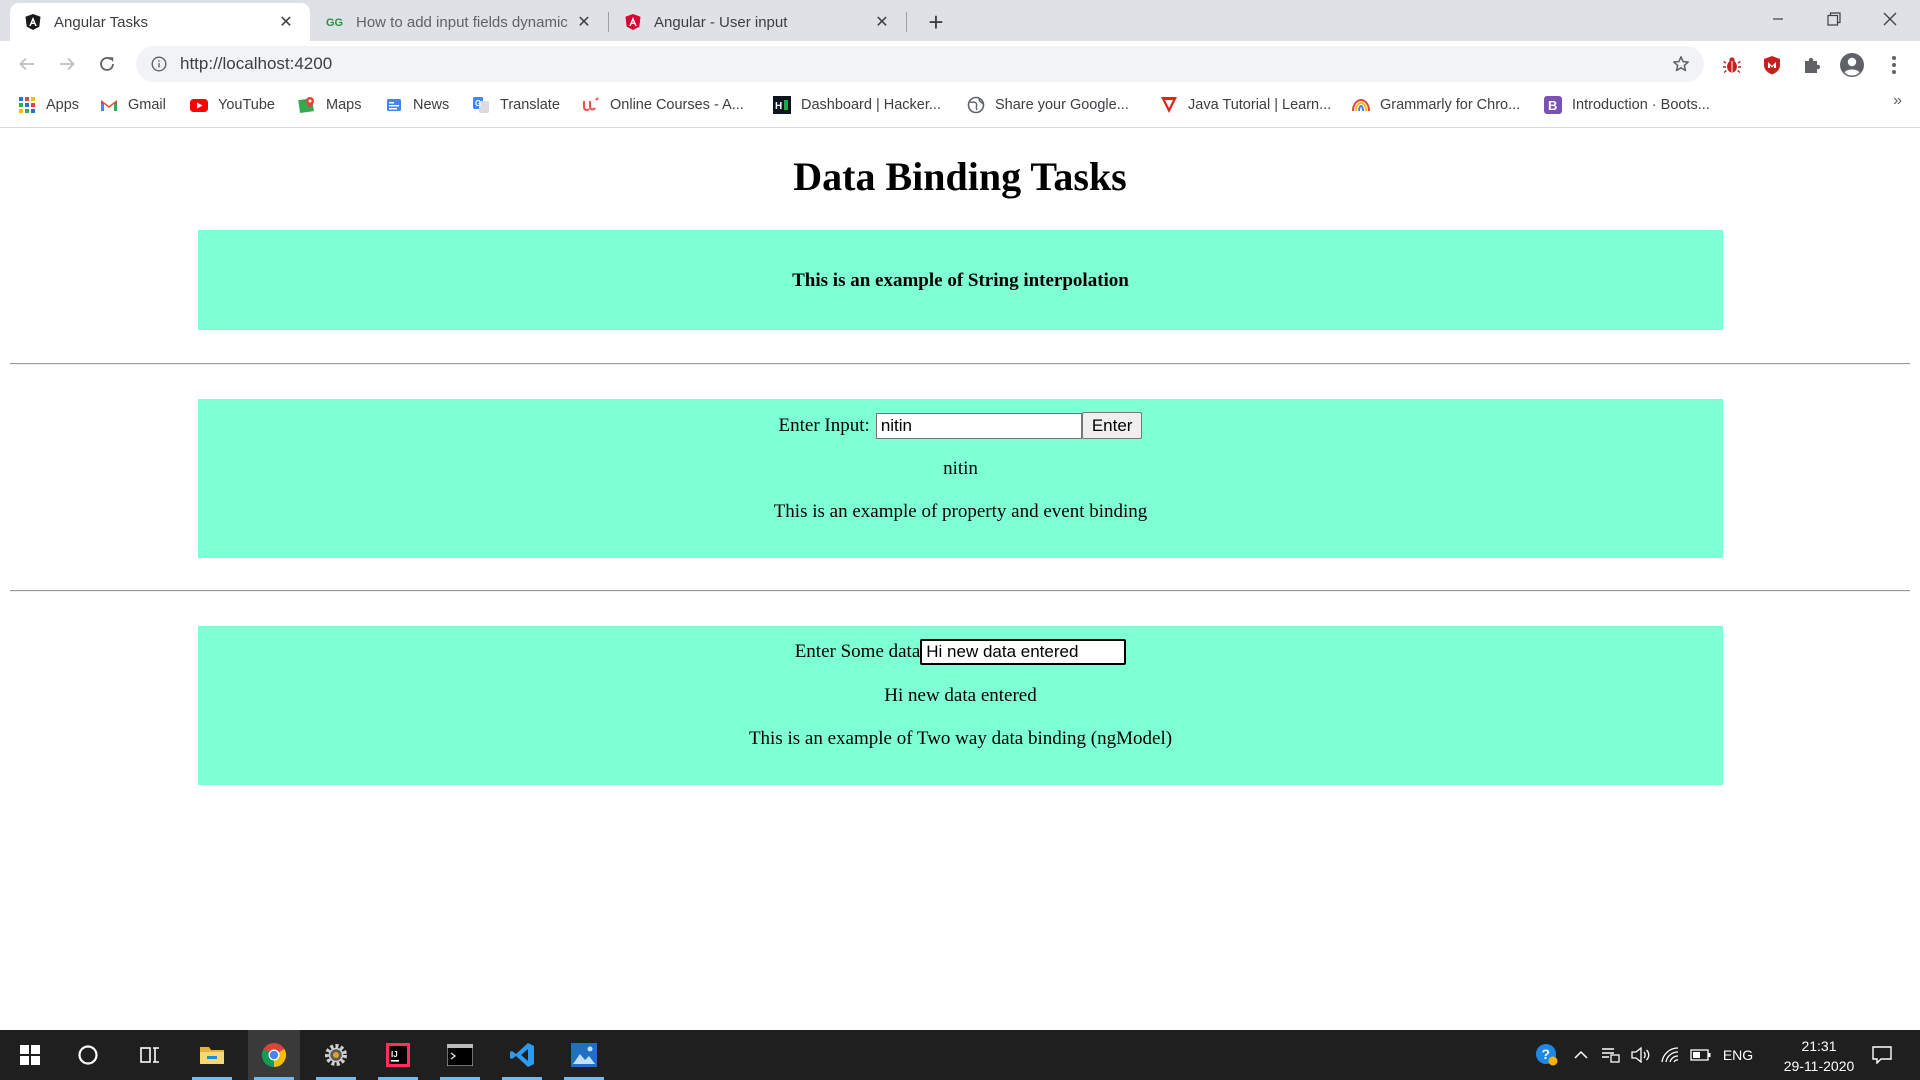  I want to click on javatpoint-icon, so click(1169, 105).